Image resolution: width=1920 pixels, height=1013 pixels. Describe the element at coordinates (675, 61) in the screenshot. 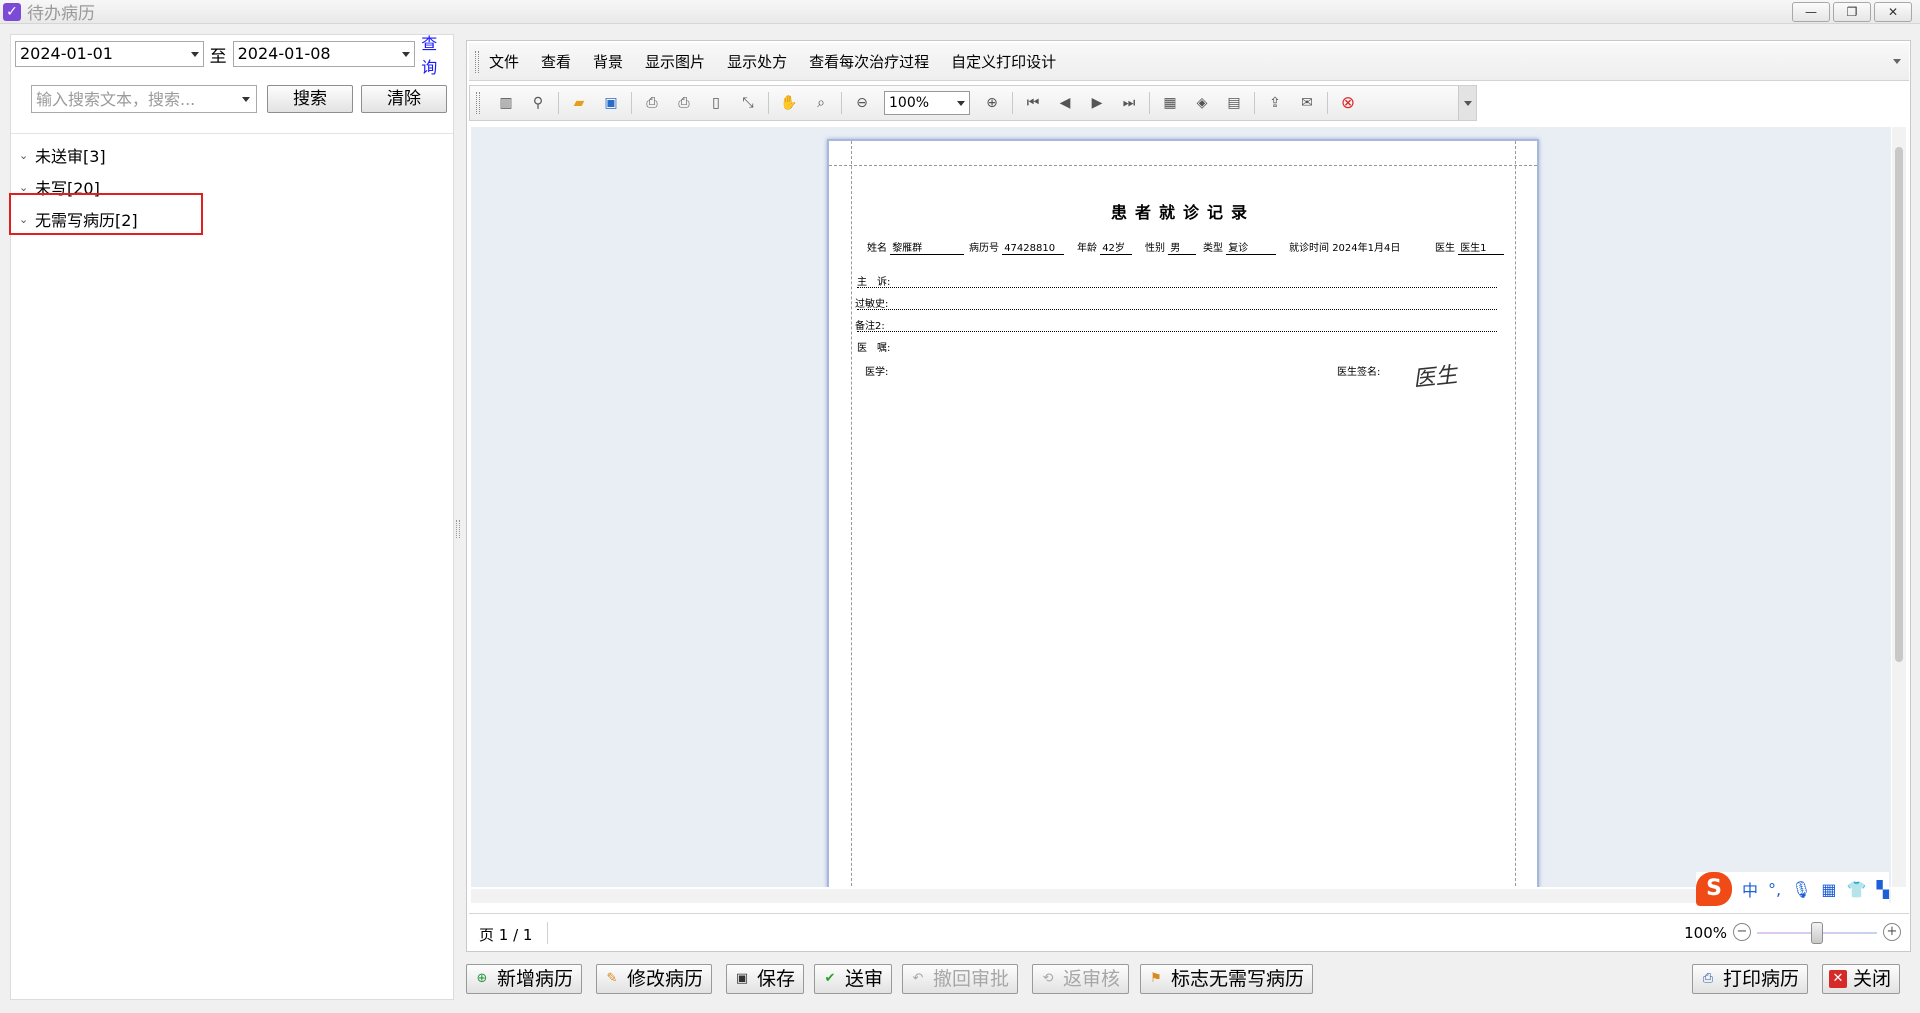

I see `menu-show-image: 显示图片` at that location.